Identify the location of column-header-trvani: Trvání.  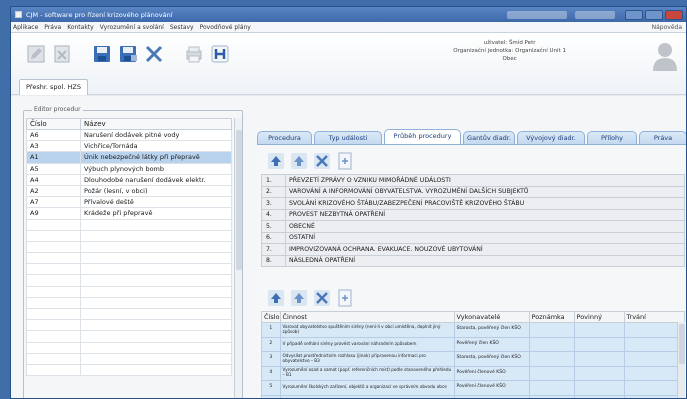
(654, 317).